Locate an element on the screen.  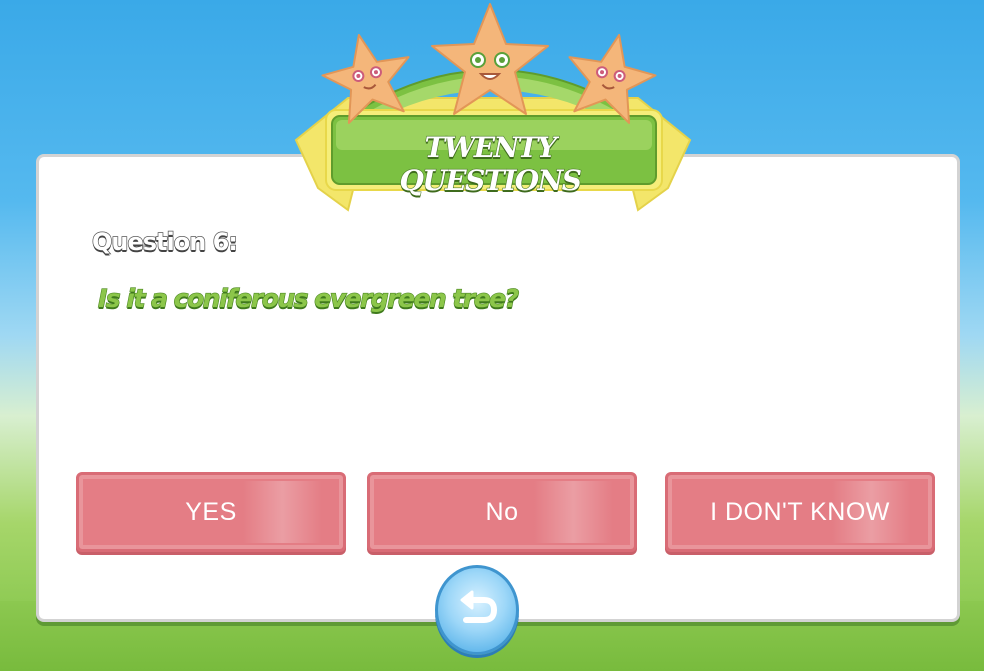
back-button is located at coordinates (477, 610).